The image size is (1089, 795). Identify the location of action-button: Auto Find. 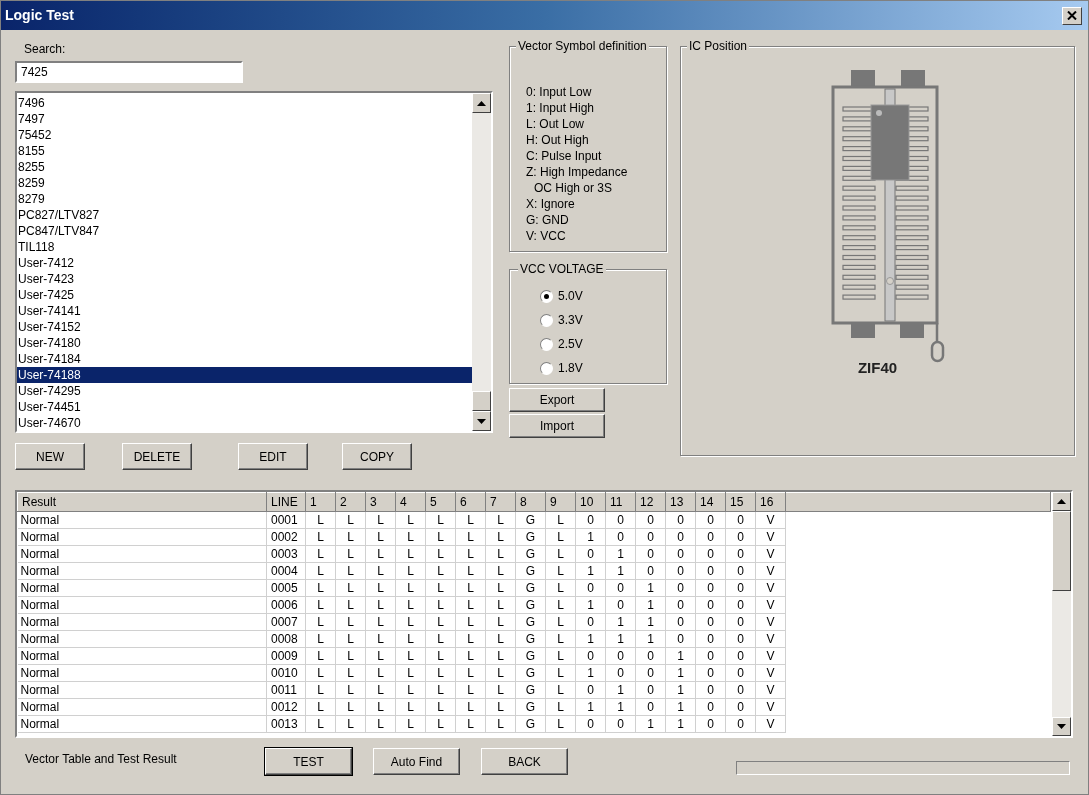
(416, 761).